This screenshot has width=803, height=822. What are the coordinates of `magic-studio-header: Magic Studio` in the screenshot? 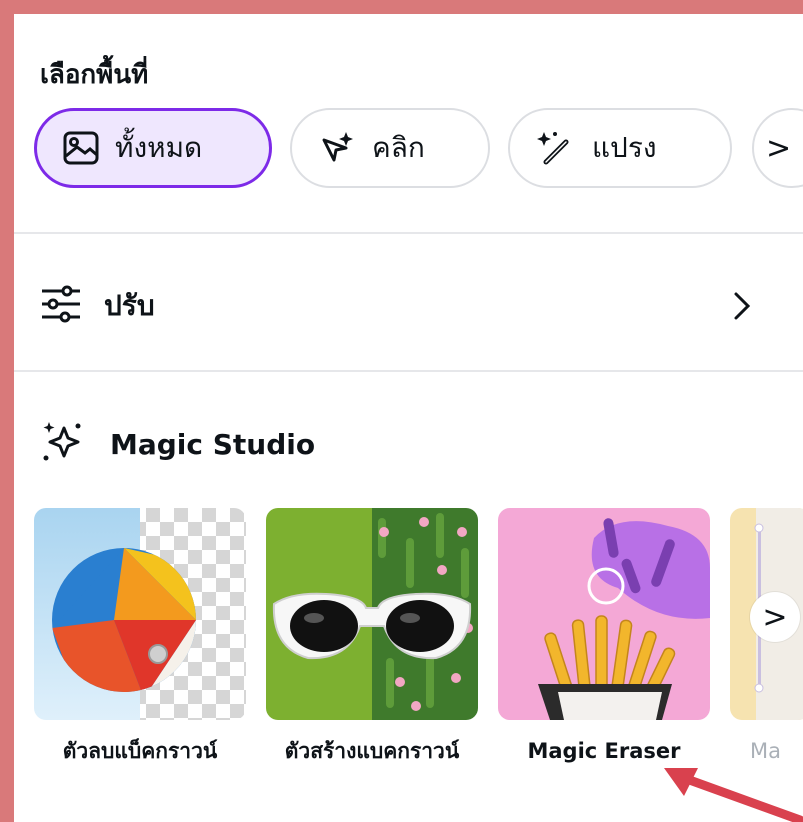 It's located at (177, 444).